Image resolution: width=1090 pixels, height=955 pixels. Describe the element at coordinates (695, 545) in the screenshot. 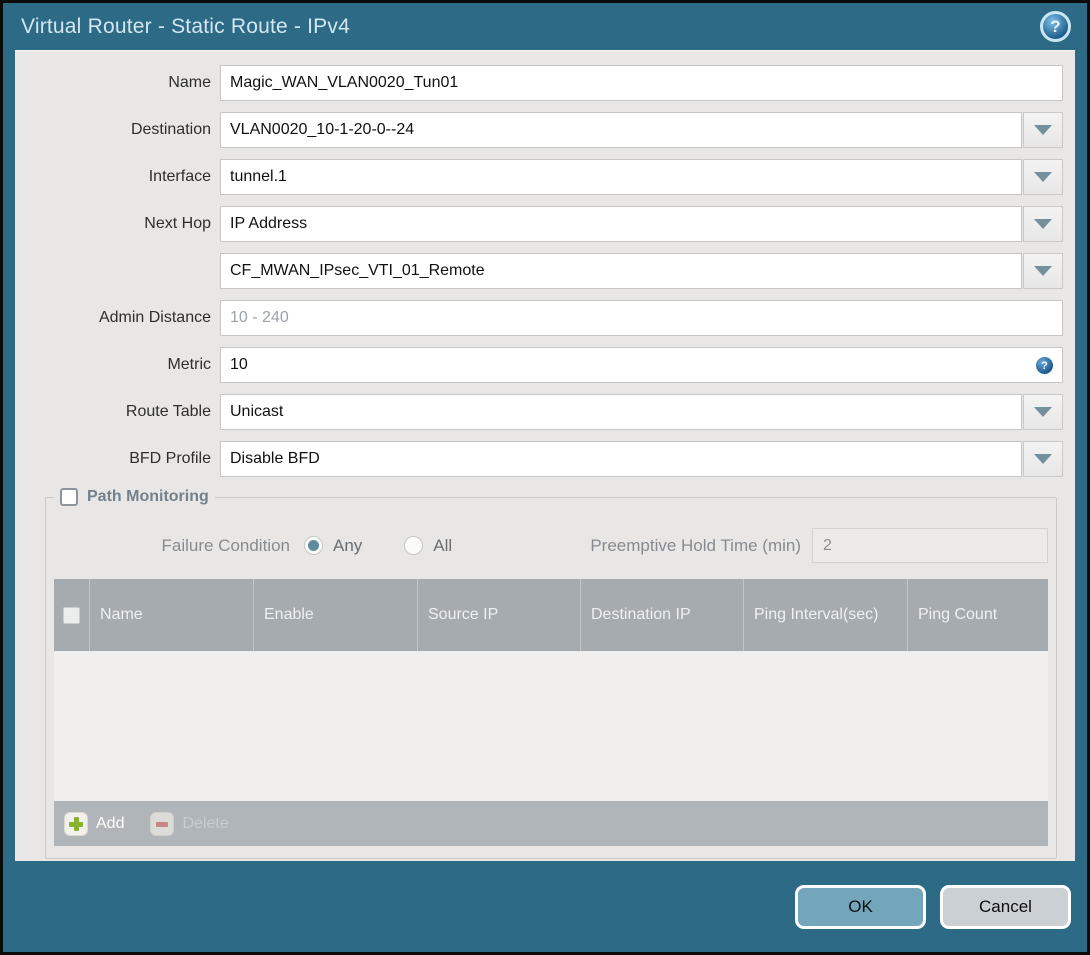

I see `preemptive-hold-time-label: Preemptive Hold Time (min)` at that location.